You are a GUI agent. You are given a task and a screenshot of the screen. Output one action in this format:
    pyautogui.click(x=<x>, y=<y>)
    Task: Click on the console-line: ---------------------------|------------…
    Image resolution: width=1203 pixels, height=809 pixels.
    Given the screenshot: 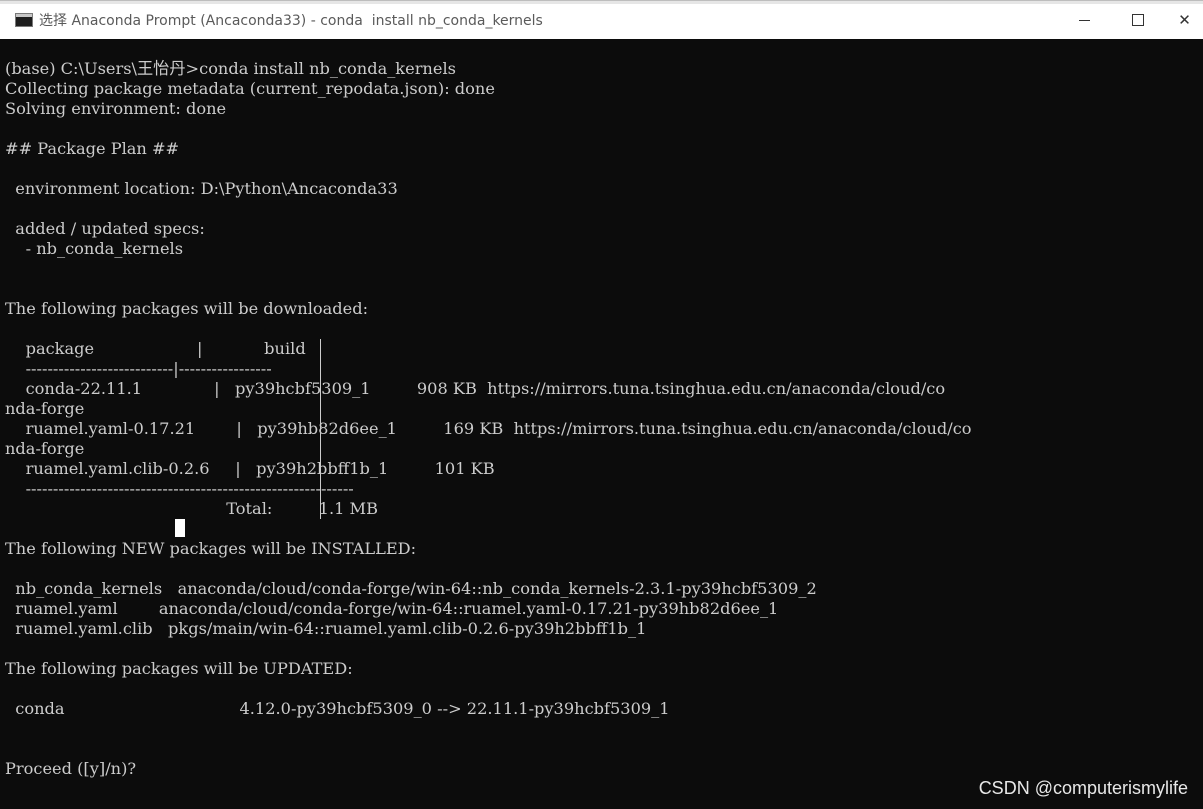 What is the action you would take?
    pyautogui.click(x=138, y=368)
    